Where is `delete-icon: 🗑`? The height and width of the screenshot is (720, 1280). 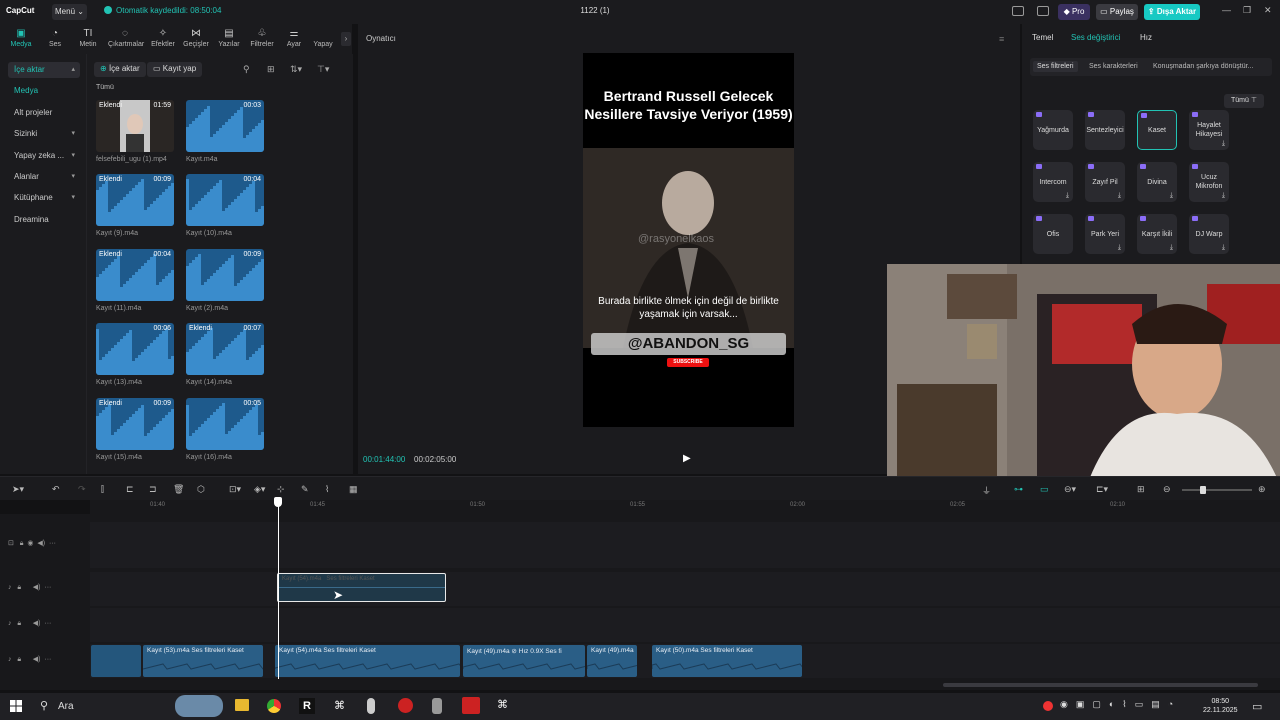
delete-icon: 🗑 is located at coordinates (178, 489).